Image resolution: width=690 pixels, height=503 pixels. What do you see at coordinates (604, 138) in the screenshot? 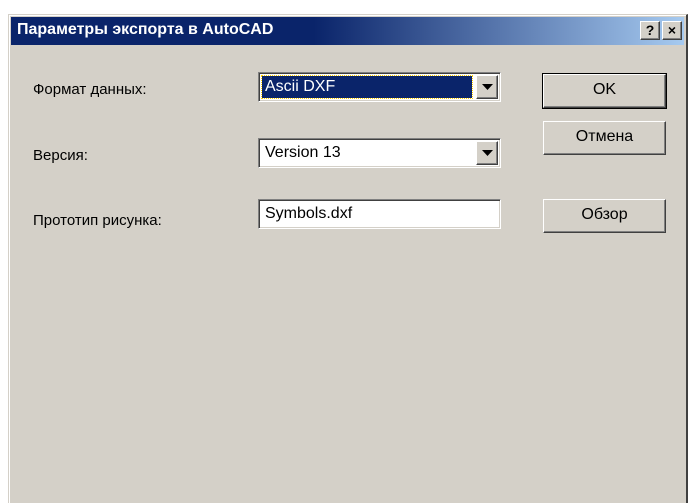
I see `cancel-button: Отмена` at bounding box center [604, 138].